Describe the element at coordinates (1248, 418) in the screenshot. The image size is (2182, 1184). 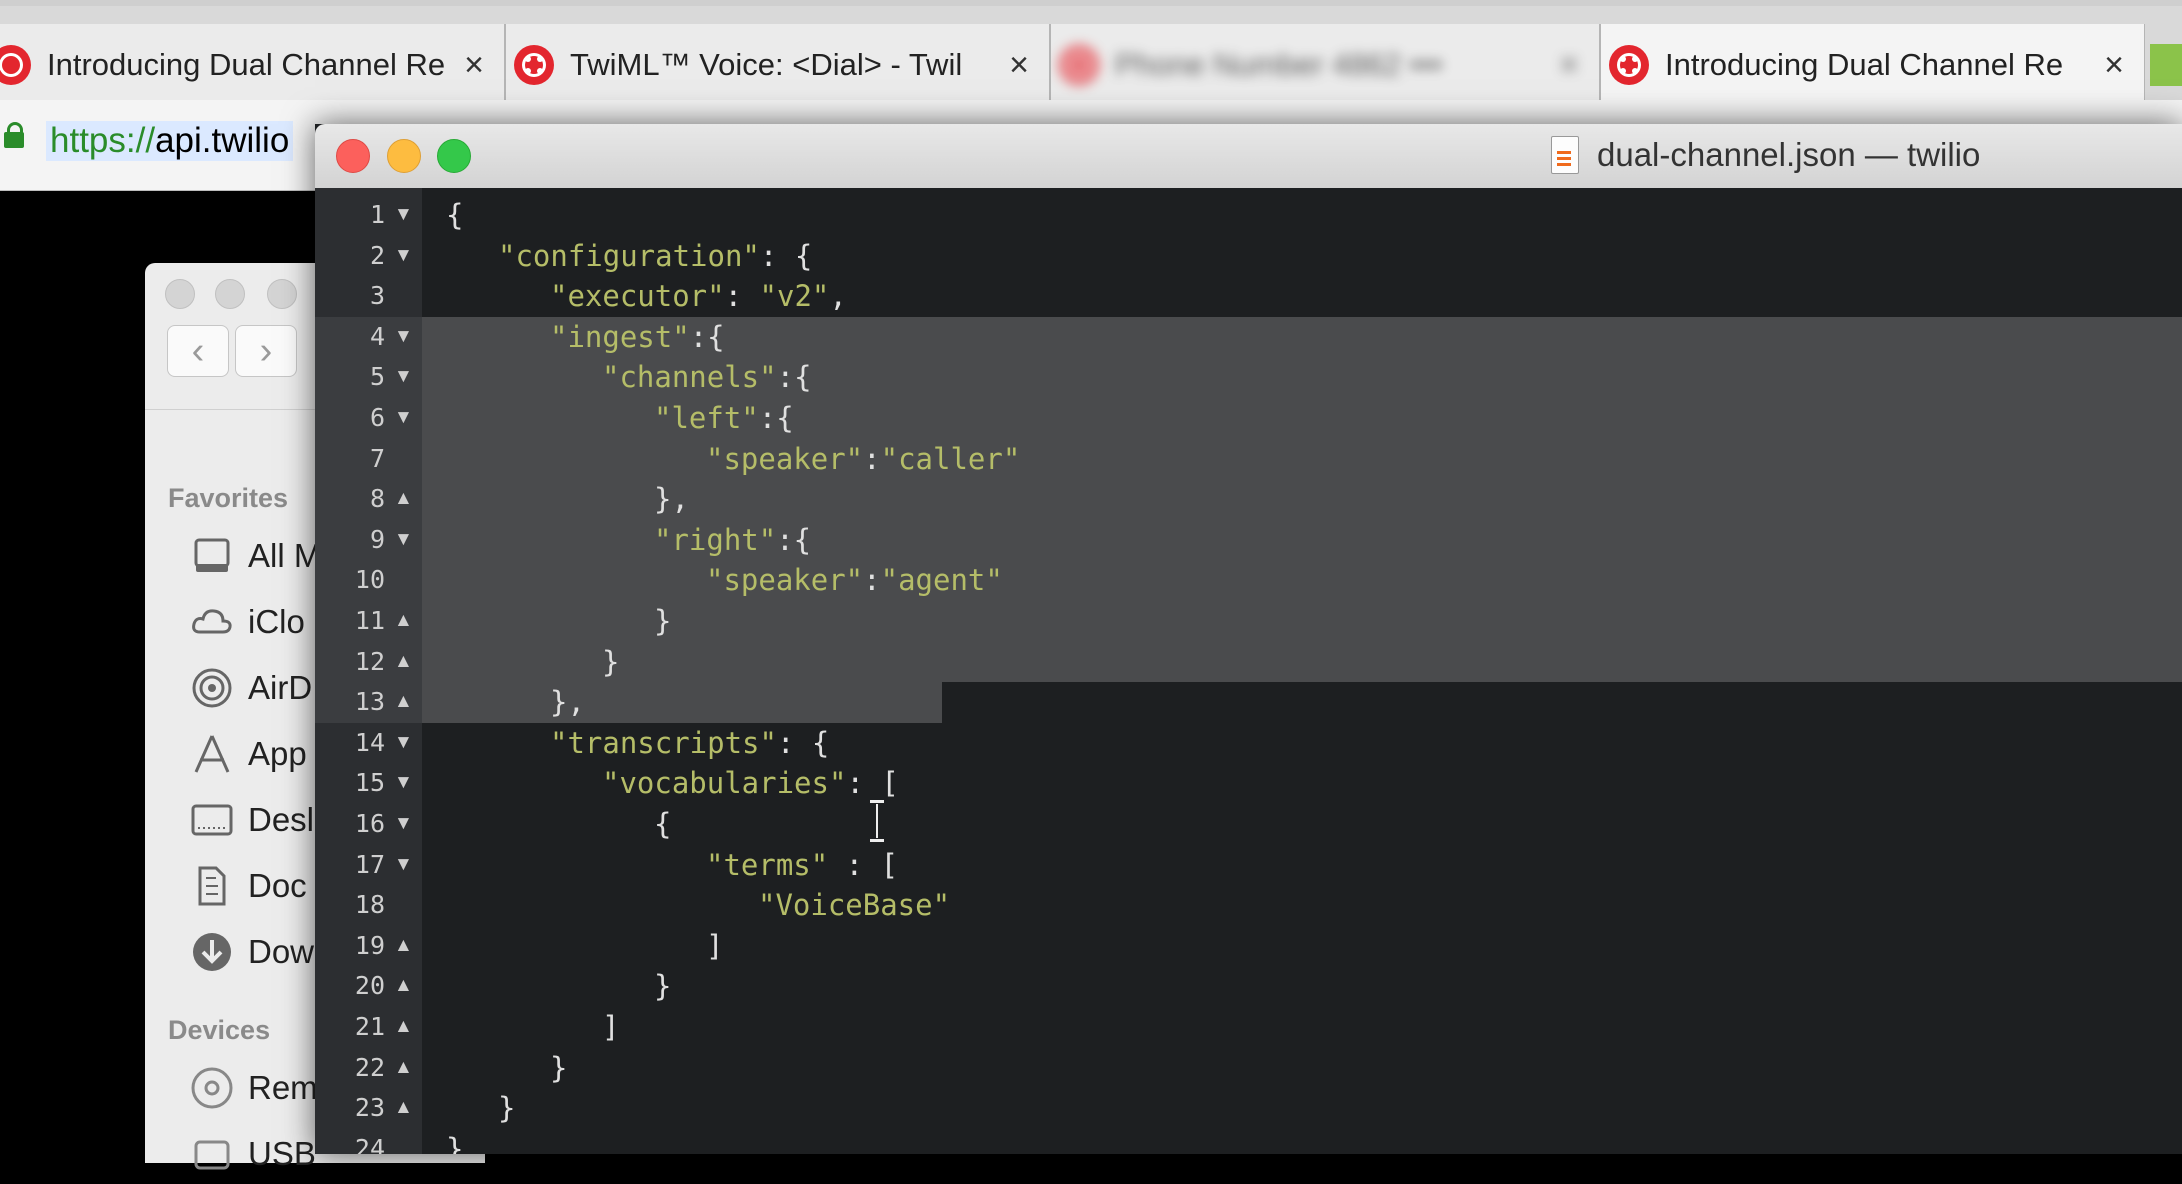
I see `code-line: 6 ▼ "left":{` at that location.